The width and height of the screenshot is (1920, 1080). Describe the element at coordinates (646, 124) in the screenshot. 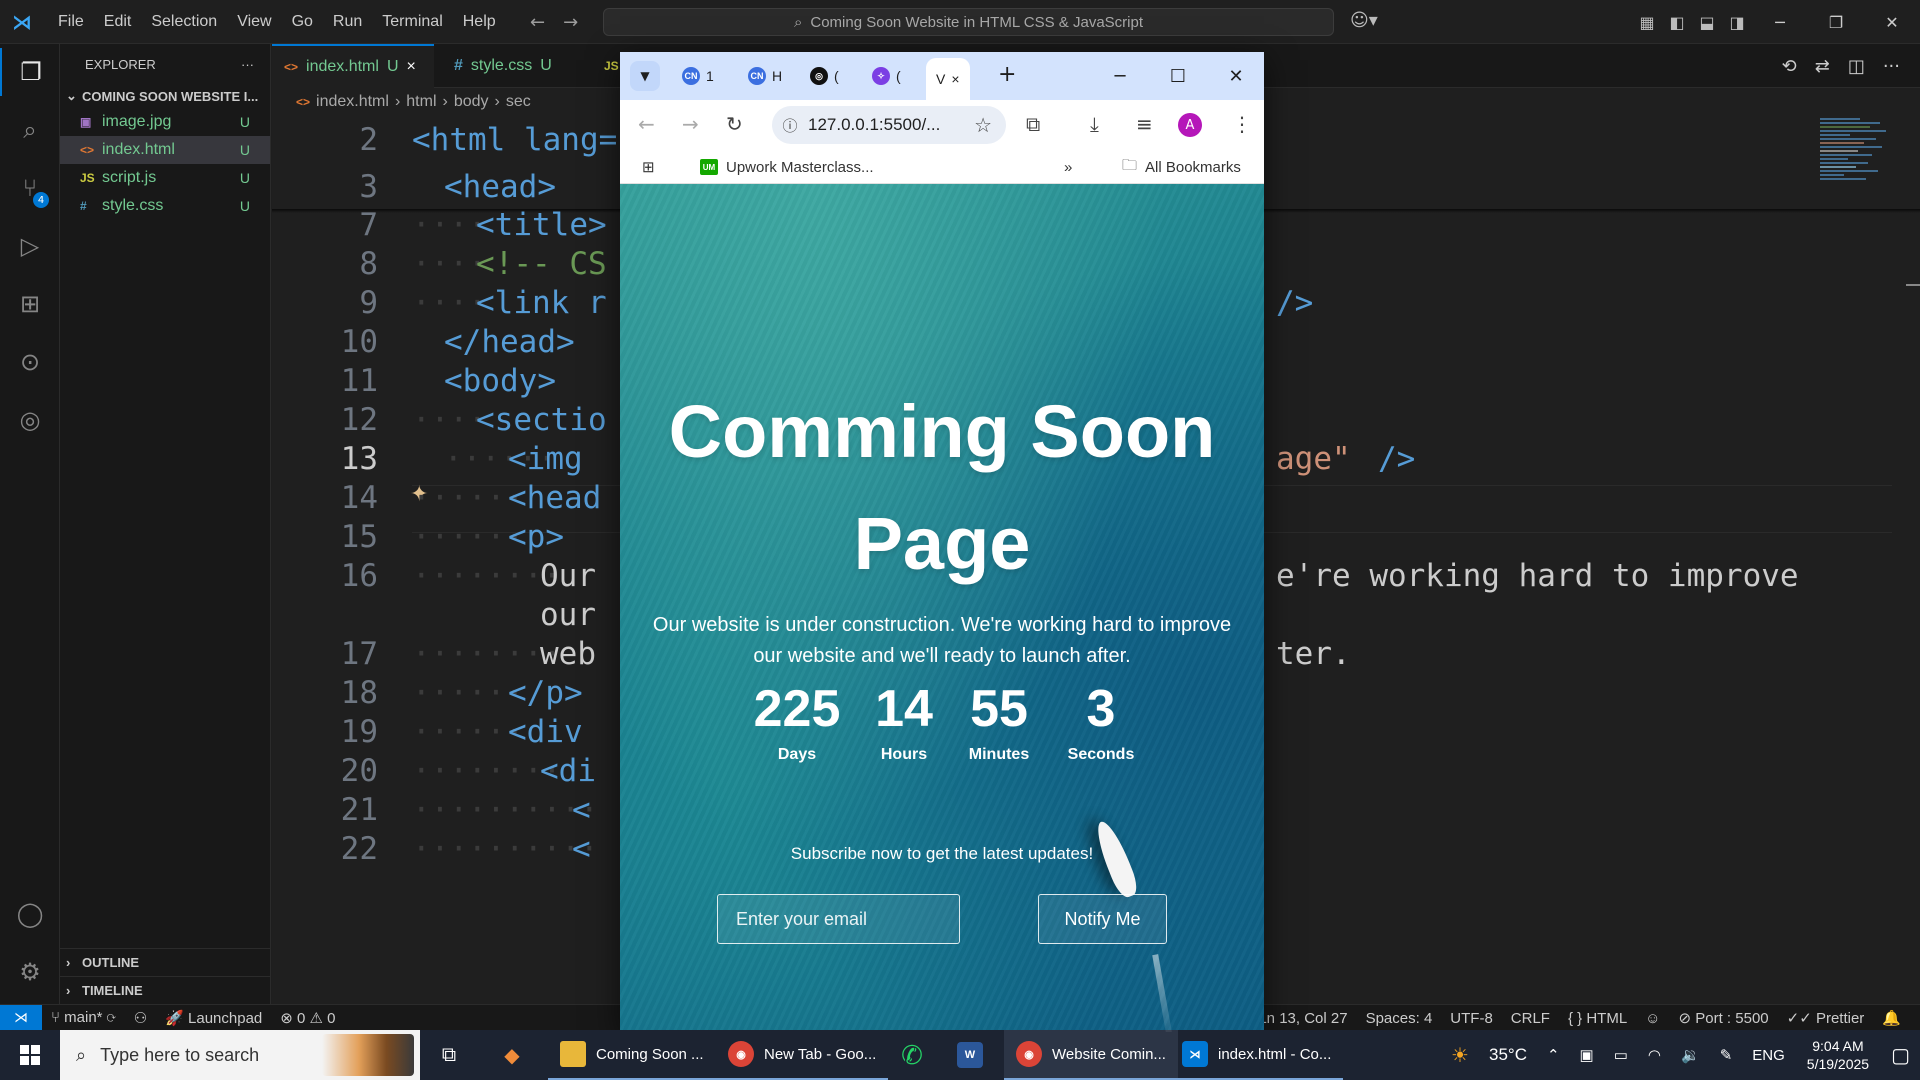

I see `browser-back-icon: ←` at that location.